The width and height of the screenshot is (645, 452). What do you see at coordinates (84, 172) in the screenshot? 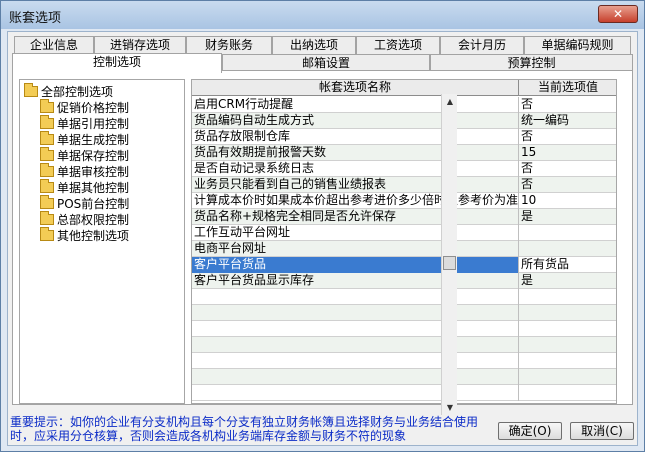
I see `tree-item-doc-audit: 单据审核控制` at bounding box center [84, 172].